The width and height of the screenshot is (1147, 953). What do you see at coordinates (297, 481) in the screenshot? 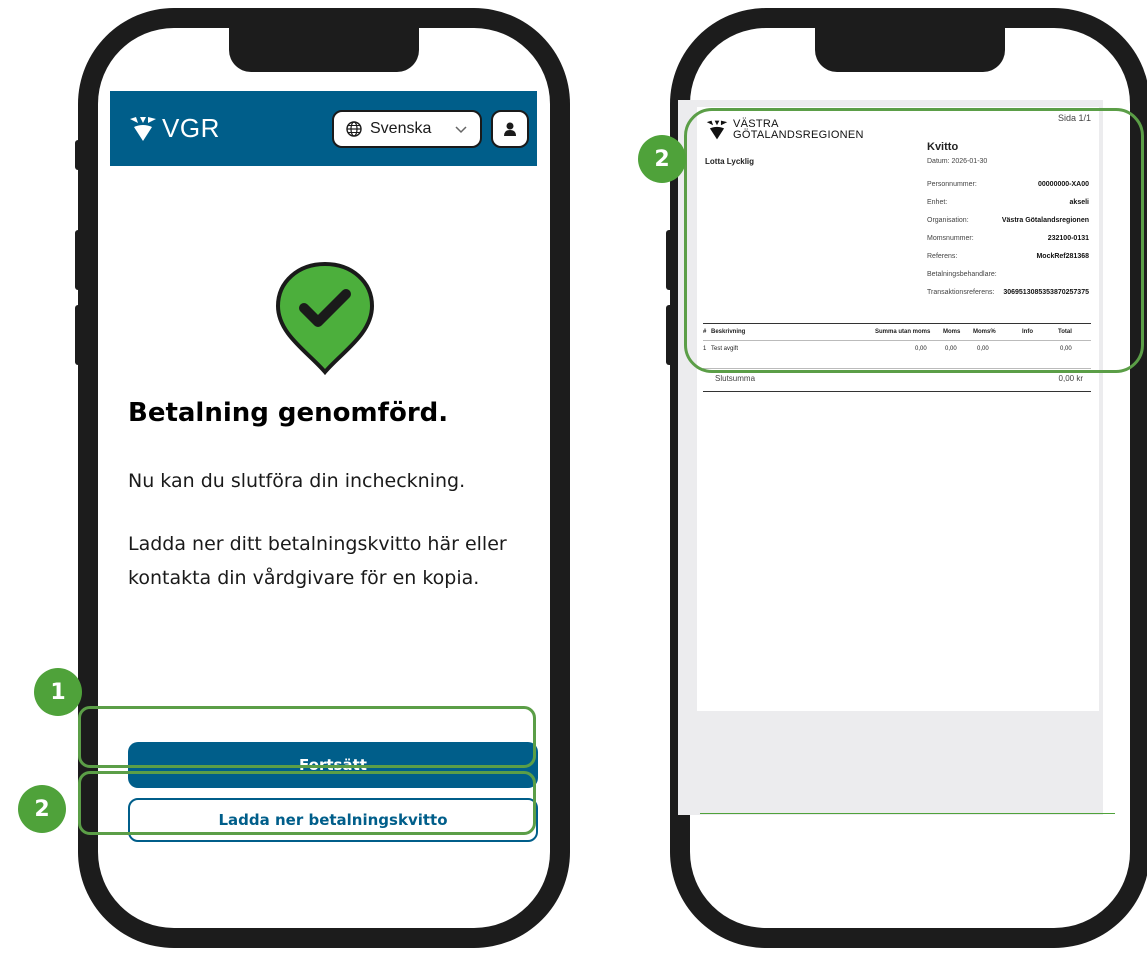
I see `info-text: Nu kan du slutföra din incheckning.` at bounding box center [297, 481].